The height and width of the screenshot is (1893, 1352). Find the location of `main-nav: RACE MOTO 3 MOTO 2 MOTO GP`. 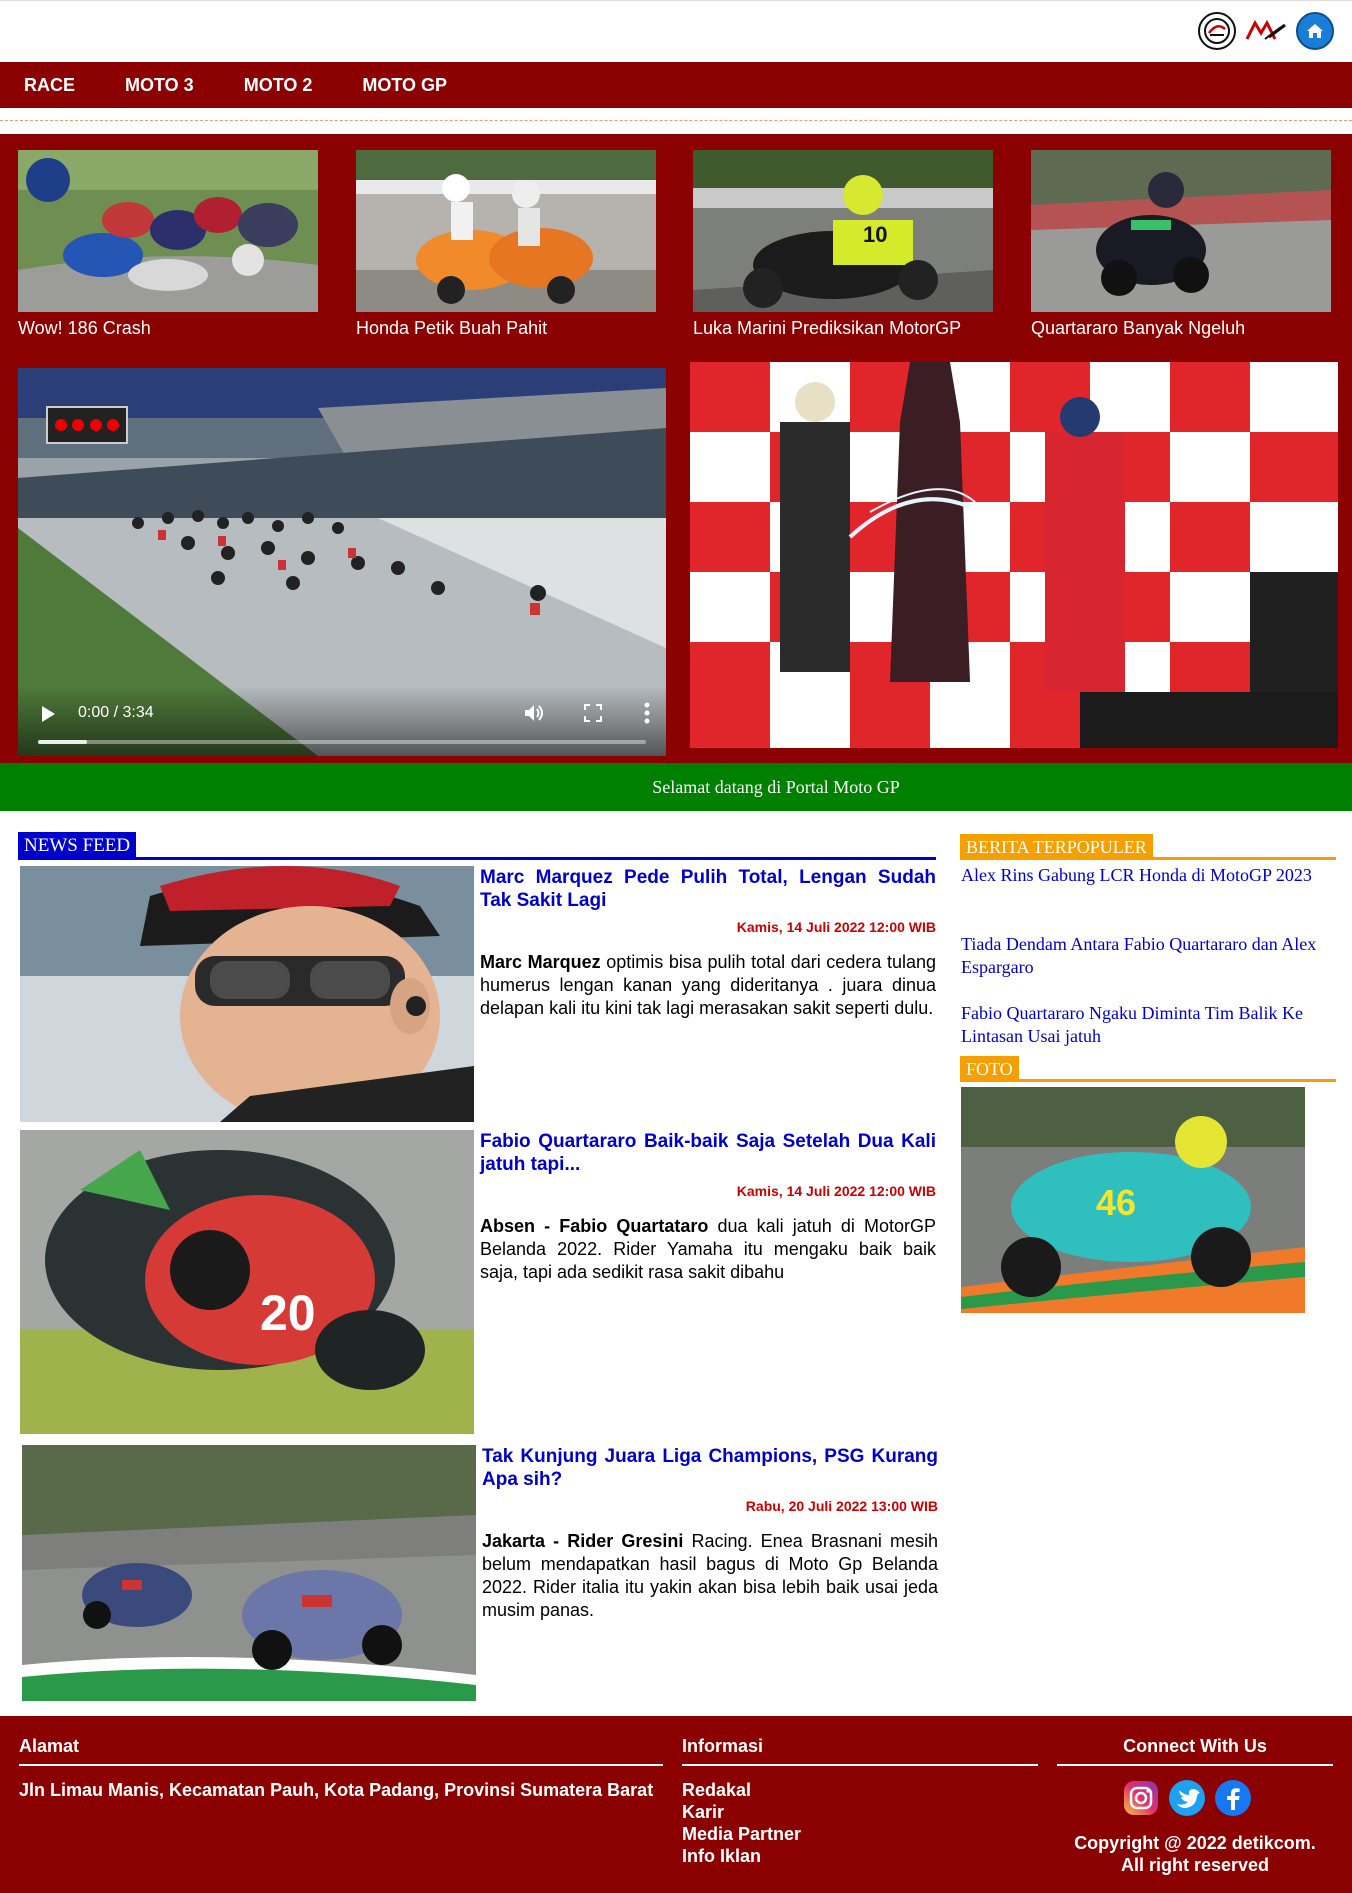

main-nav: RACE MOTO 3 MOTO 2 MOTO GP is located at coordinates (676, 85).